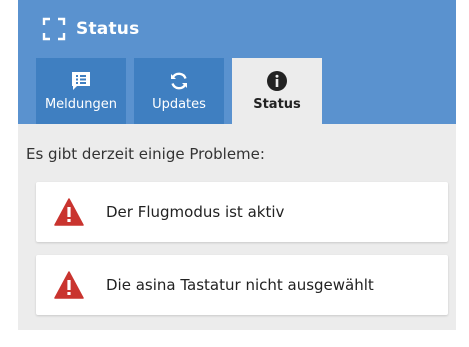 The image size is (469, 347). What do you see at coordinates (81, 91) in the screenshot?
I see `tab-meldungen: Meldungen` at bounding box center [81, 91].